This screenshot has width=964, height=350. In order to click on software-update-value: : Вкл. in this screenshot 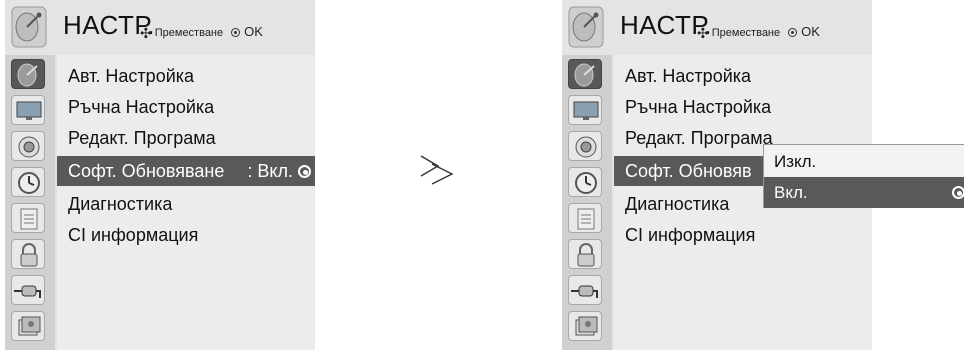, I will do `click(270, 171)`.